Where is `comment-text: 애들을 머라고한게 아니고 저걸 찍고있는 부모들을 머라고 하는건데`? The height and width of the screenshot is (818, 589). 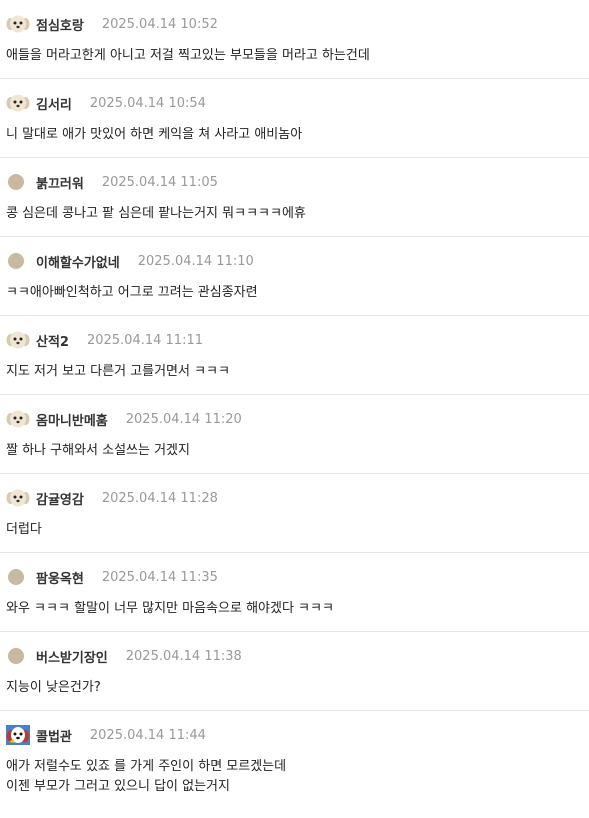
comment-text: 애들을 머라고한게 아니고 저걸 찍고있는 부모들을 머라고 하는건데 is located at coordinates (188, 55).